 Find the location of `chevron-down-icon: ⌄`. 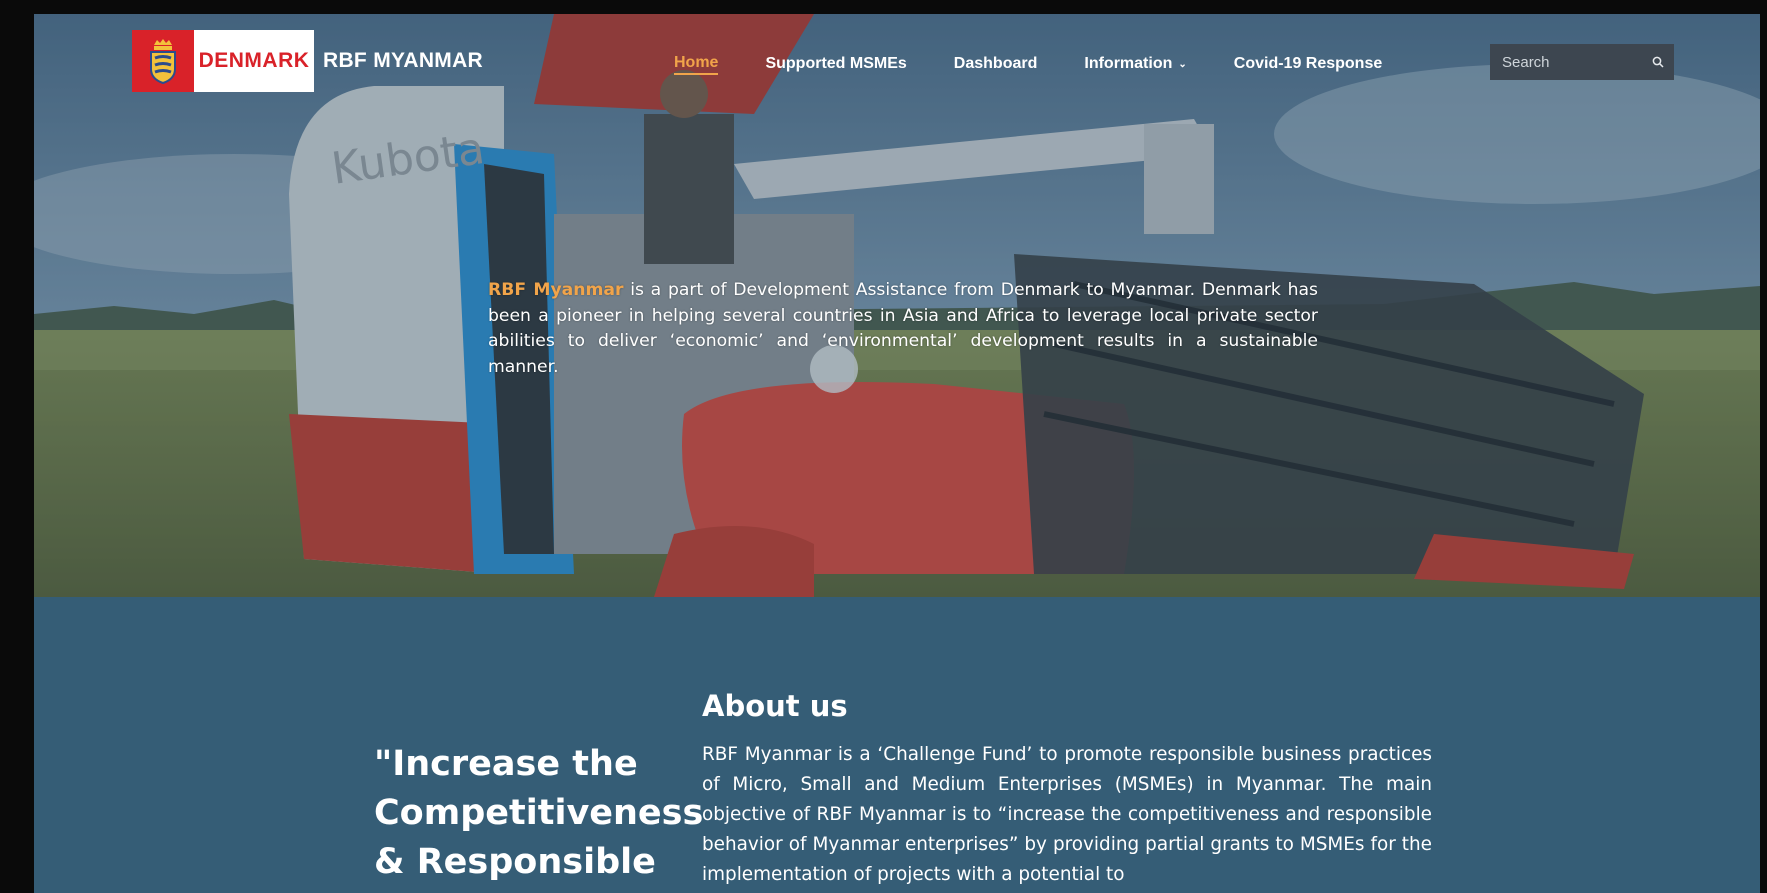

chevron-down-icon: ⌄ is located at coordinates (1182, 64).